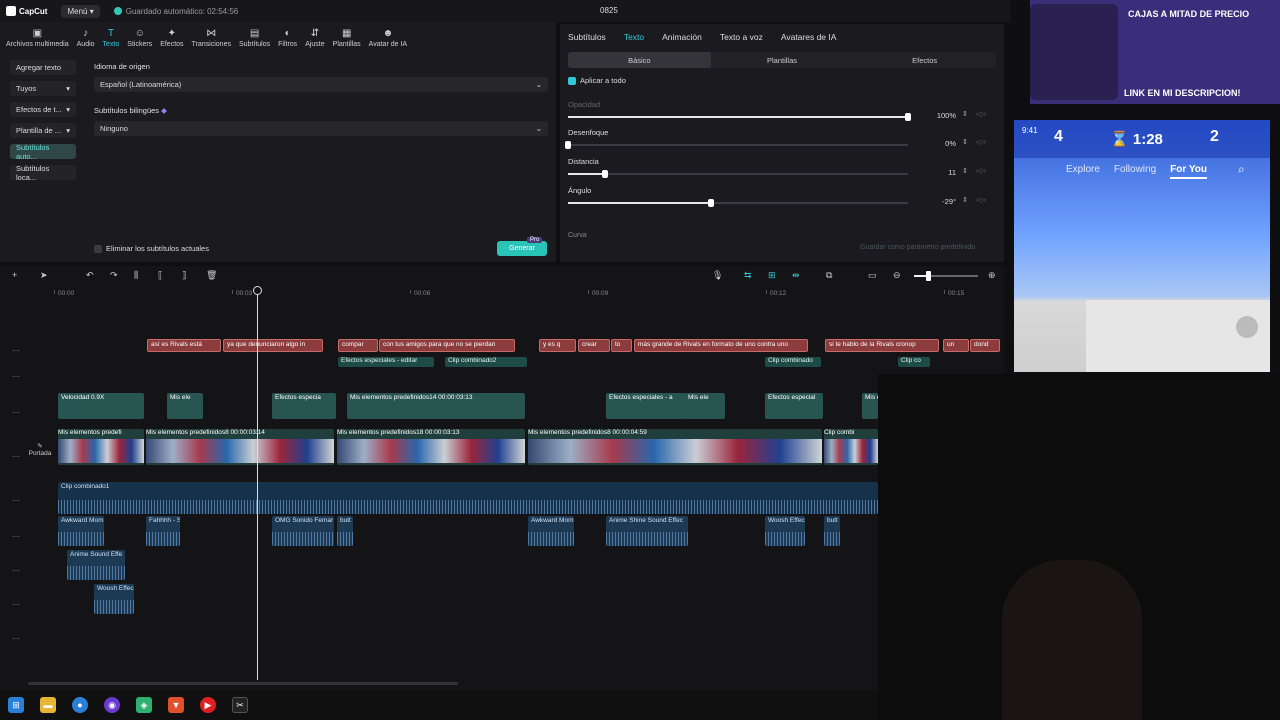  I want to click on toolbar-effects: ✦ Efectos, so click(171, 38).